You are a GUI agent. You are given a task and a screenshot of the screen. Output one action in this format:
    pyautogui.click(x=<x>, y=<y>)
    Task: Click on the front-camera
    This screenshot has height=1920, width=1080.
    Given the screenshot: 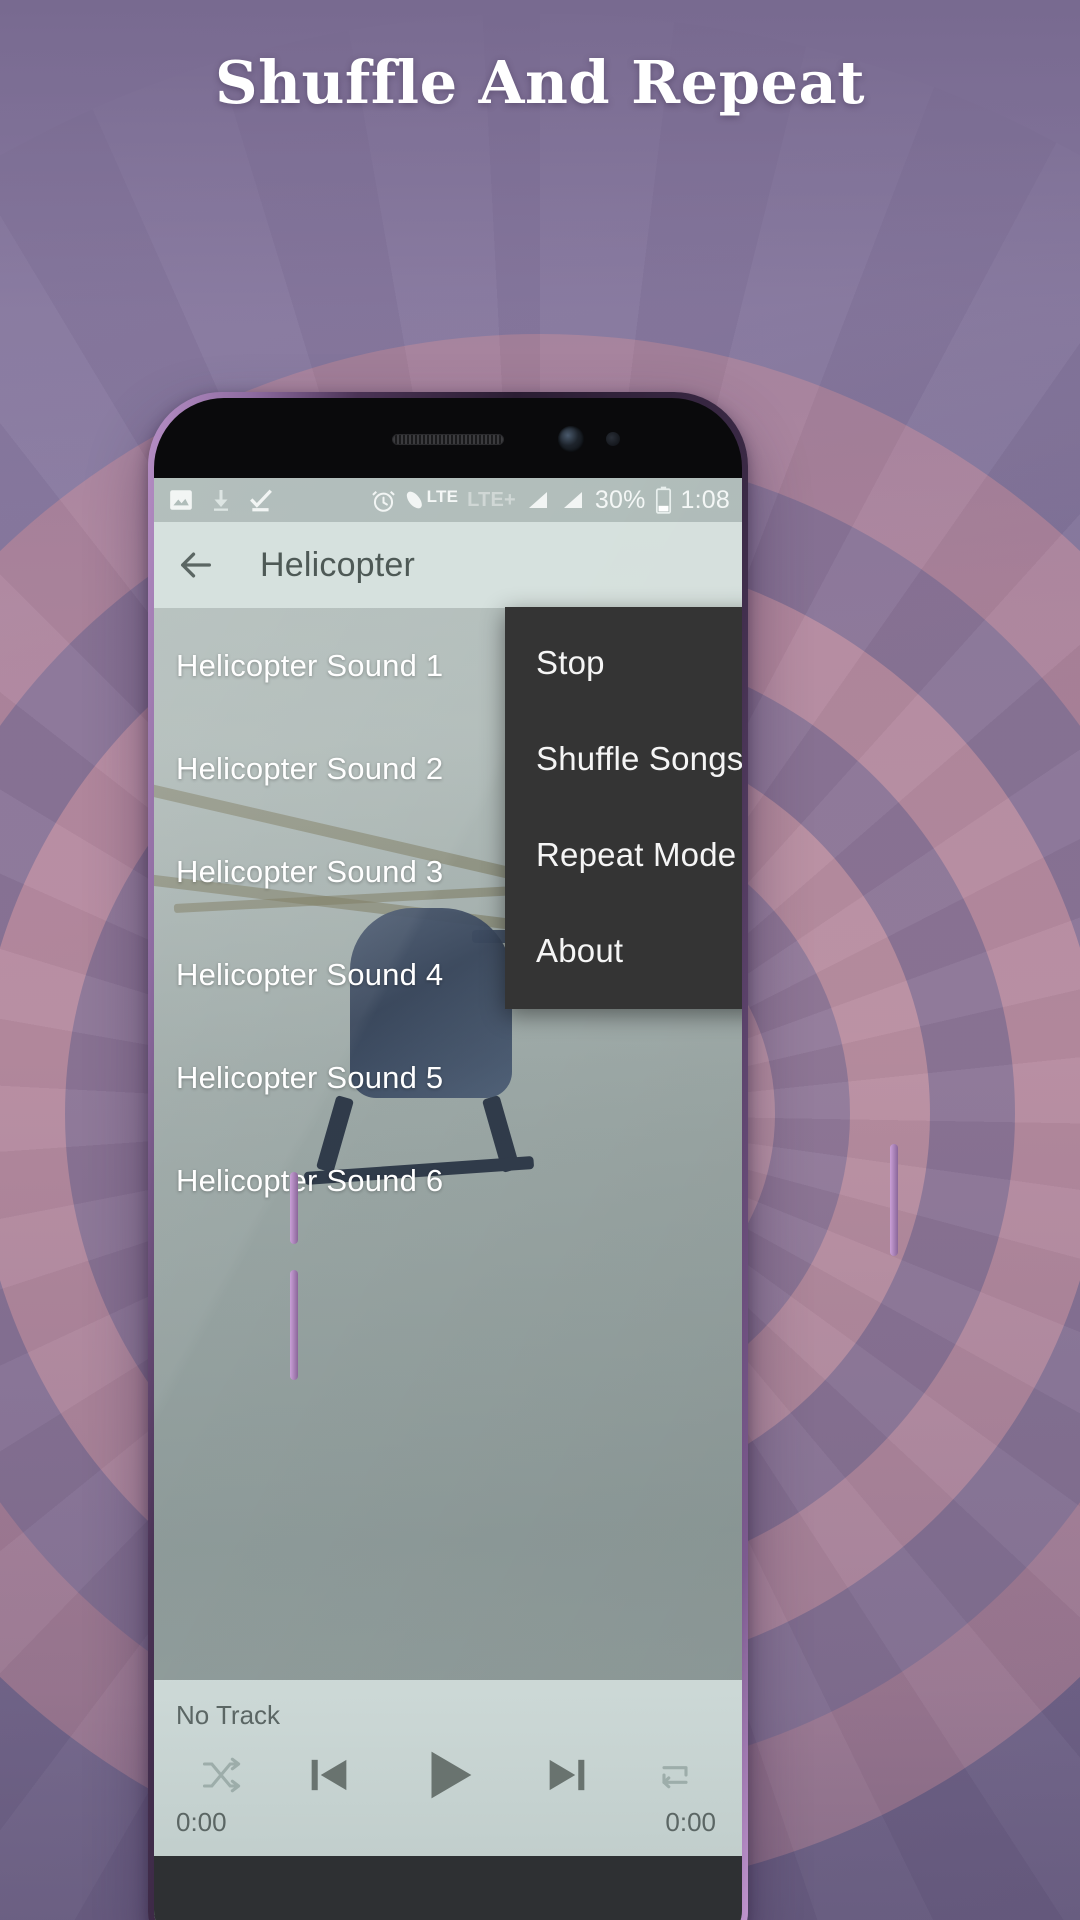 What is the action you would take?
    pyautogui.click(x=571, y=439)
    